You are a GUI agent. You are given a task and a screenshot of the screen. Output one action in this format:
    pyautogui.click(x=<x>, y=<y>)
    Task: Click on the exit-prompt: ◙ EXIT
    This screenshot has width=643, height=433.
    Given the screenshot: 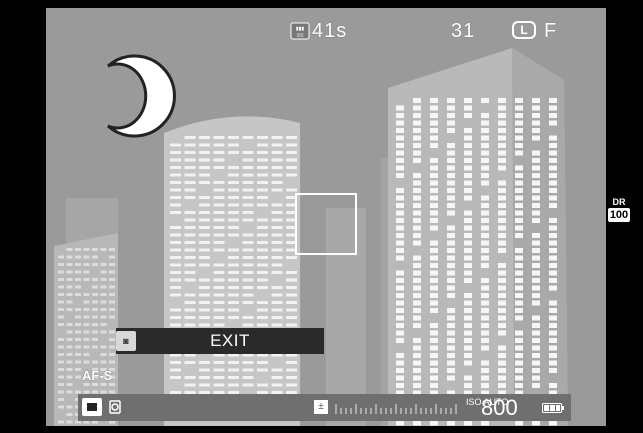 What is the action you would take?
    pyautogui.click(x=220, y=341)
    